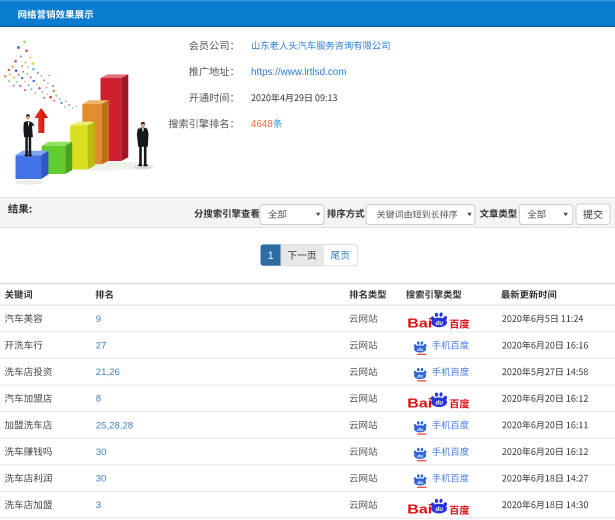 Image resolution: width=615 pixels, height=520 pixels. I want to click on svg-text: 8, so click(98, 399).